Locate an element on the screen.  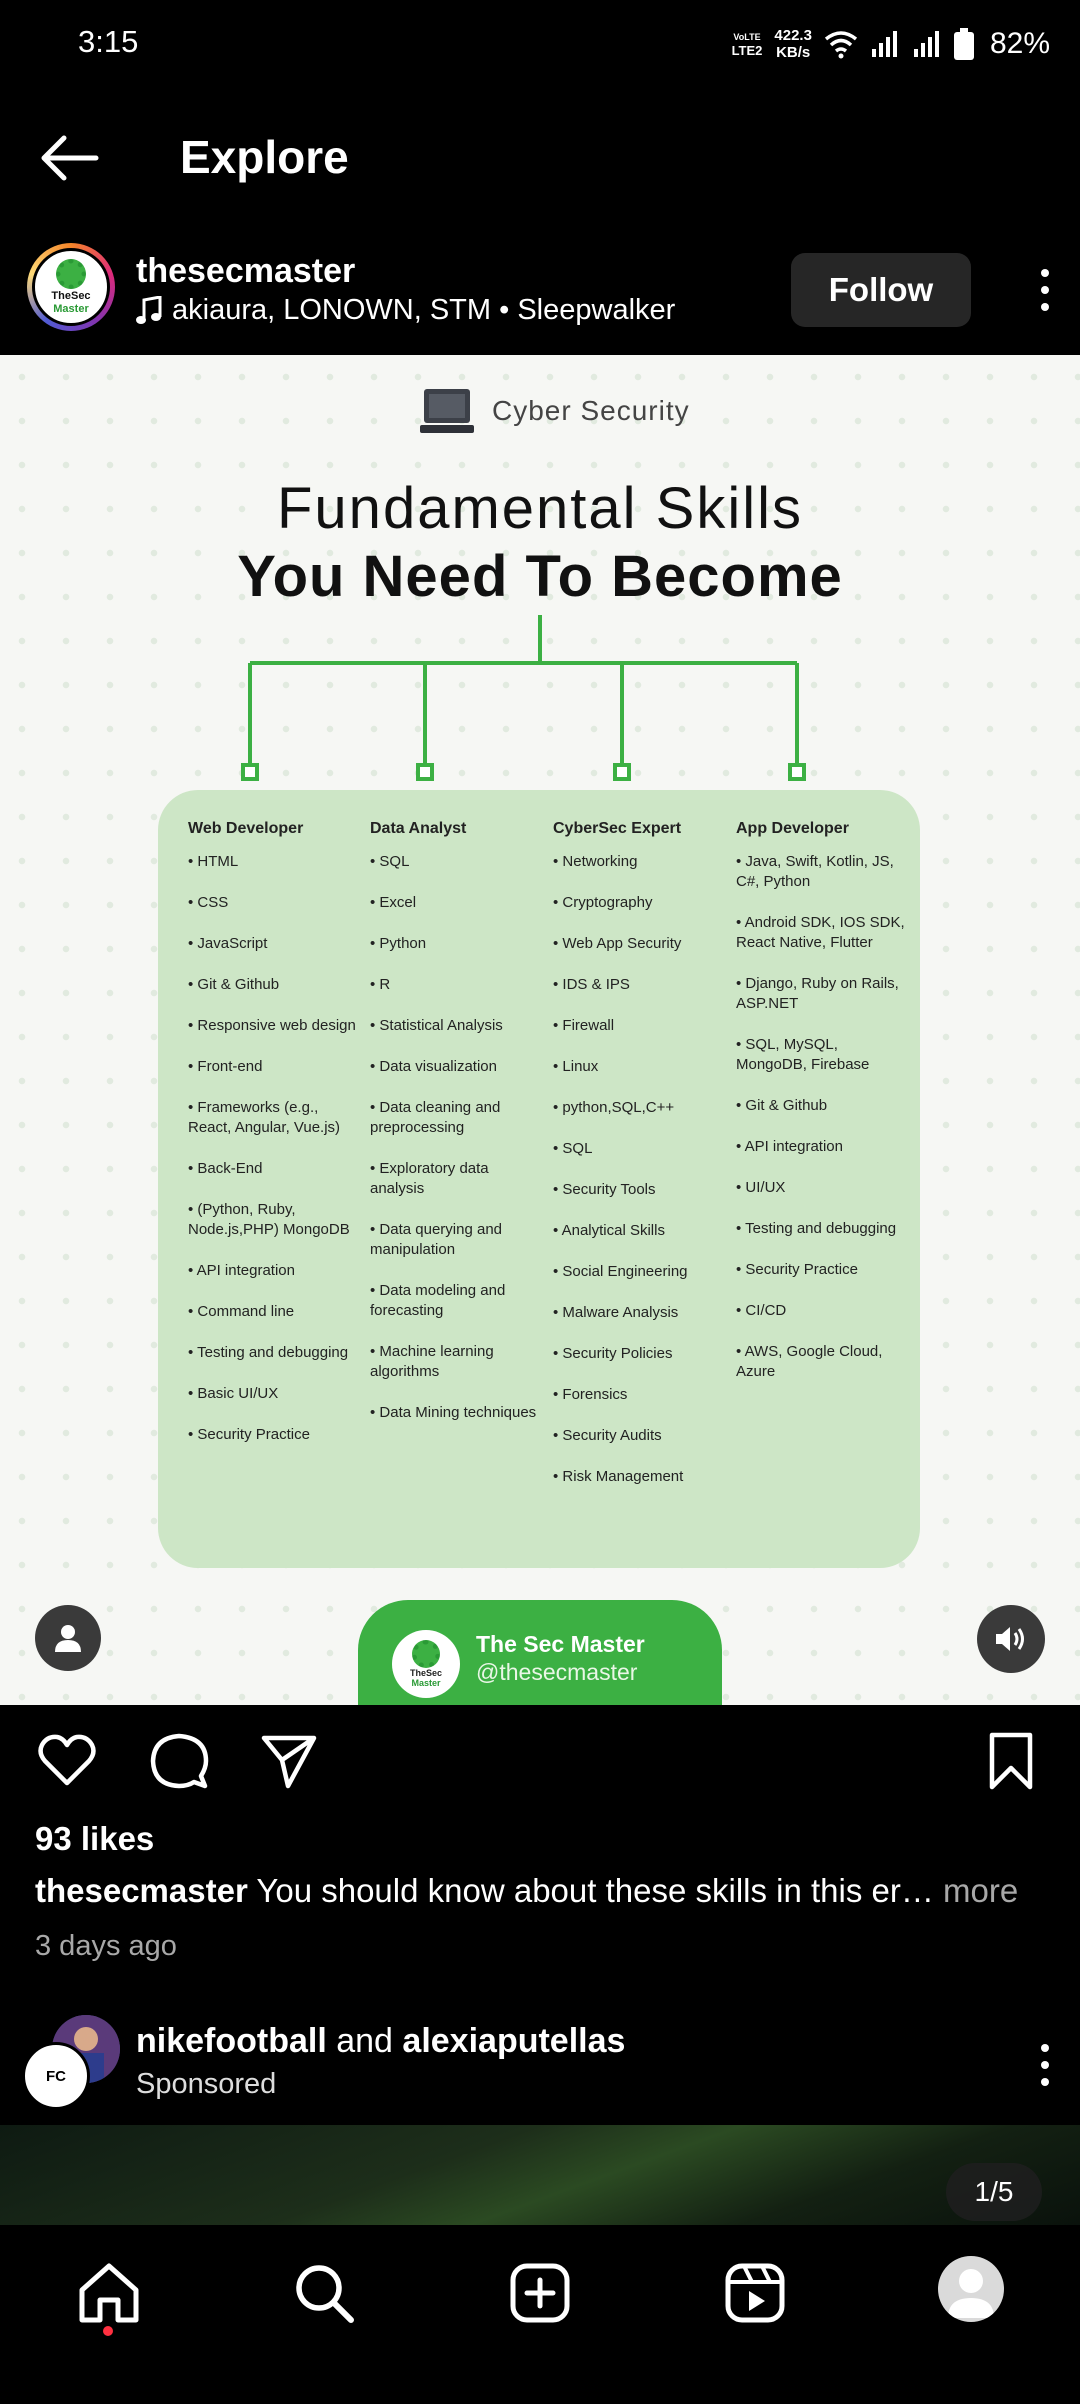
battery-percentage: 82% is located at coordinates (1019, 43).